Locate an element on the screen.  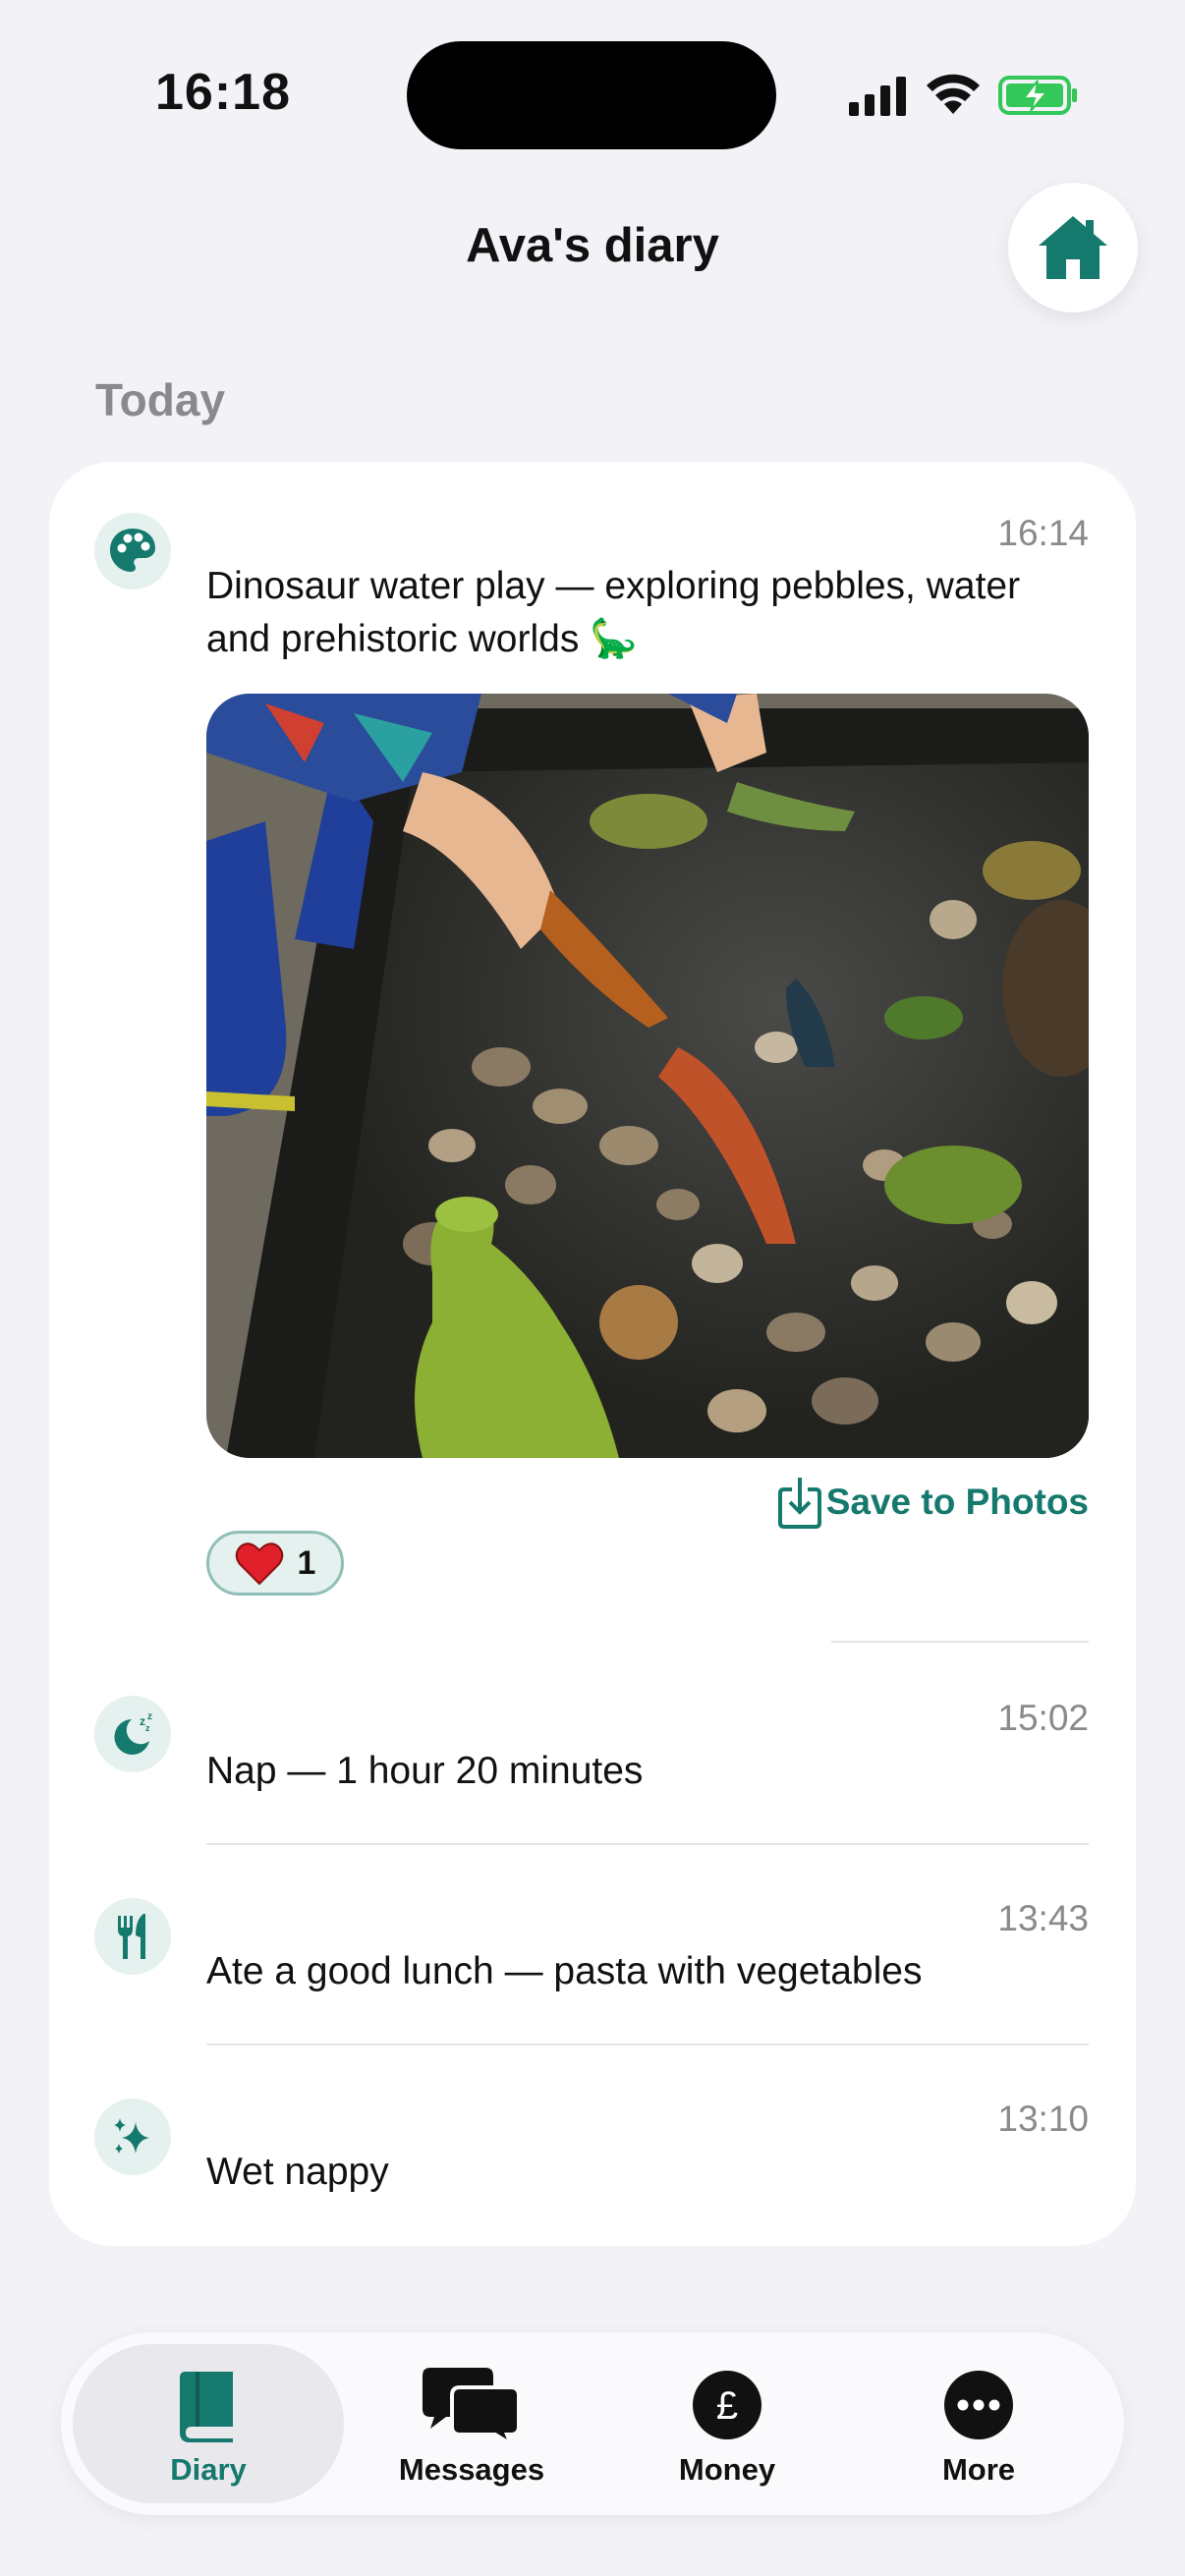
tab-more: More is located at coordinates (979, 2423).